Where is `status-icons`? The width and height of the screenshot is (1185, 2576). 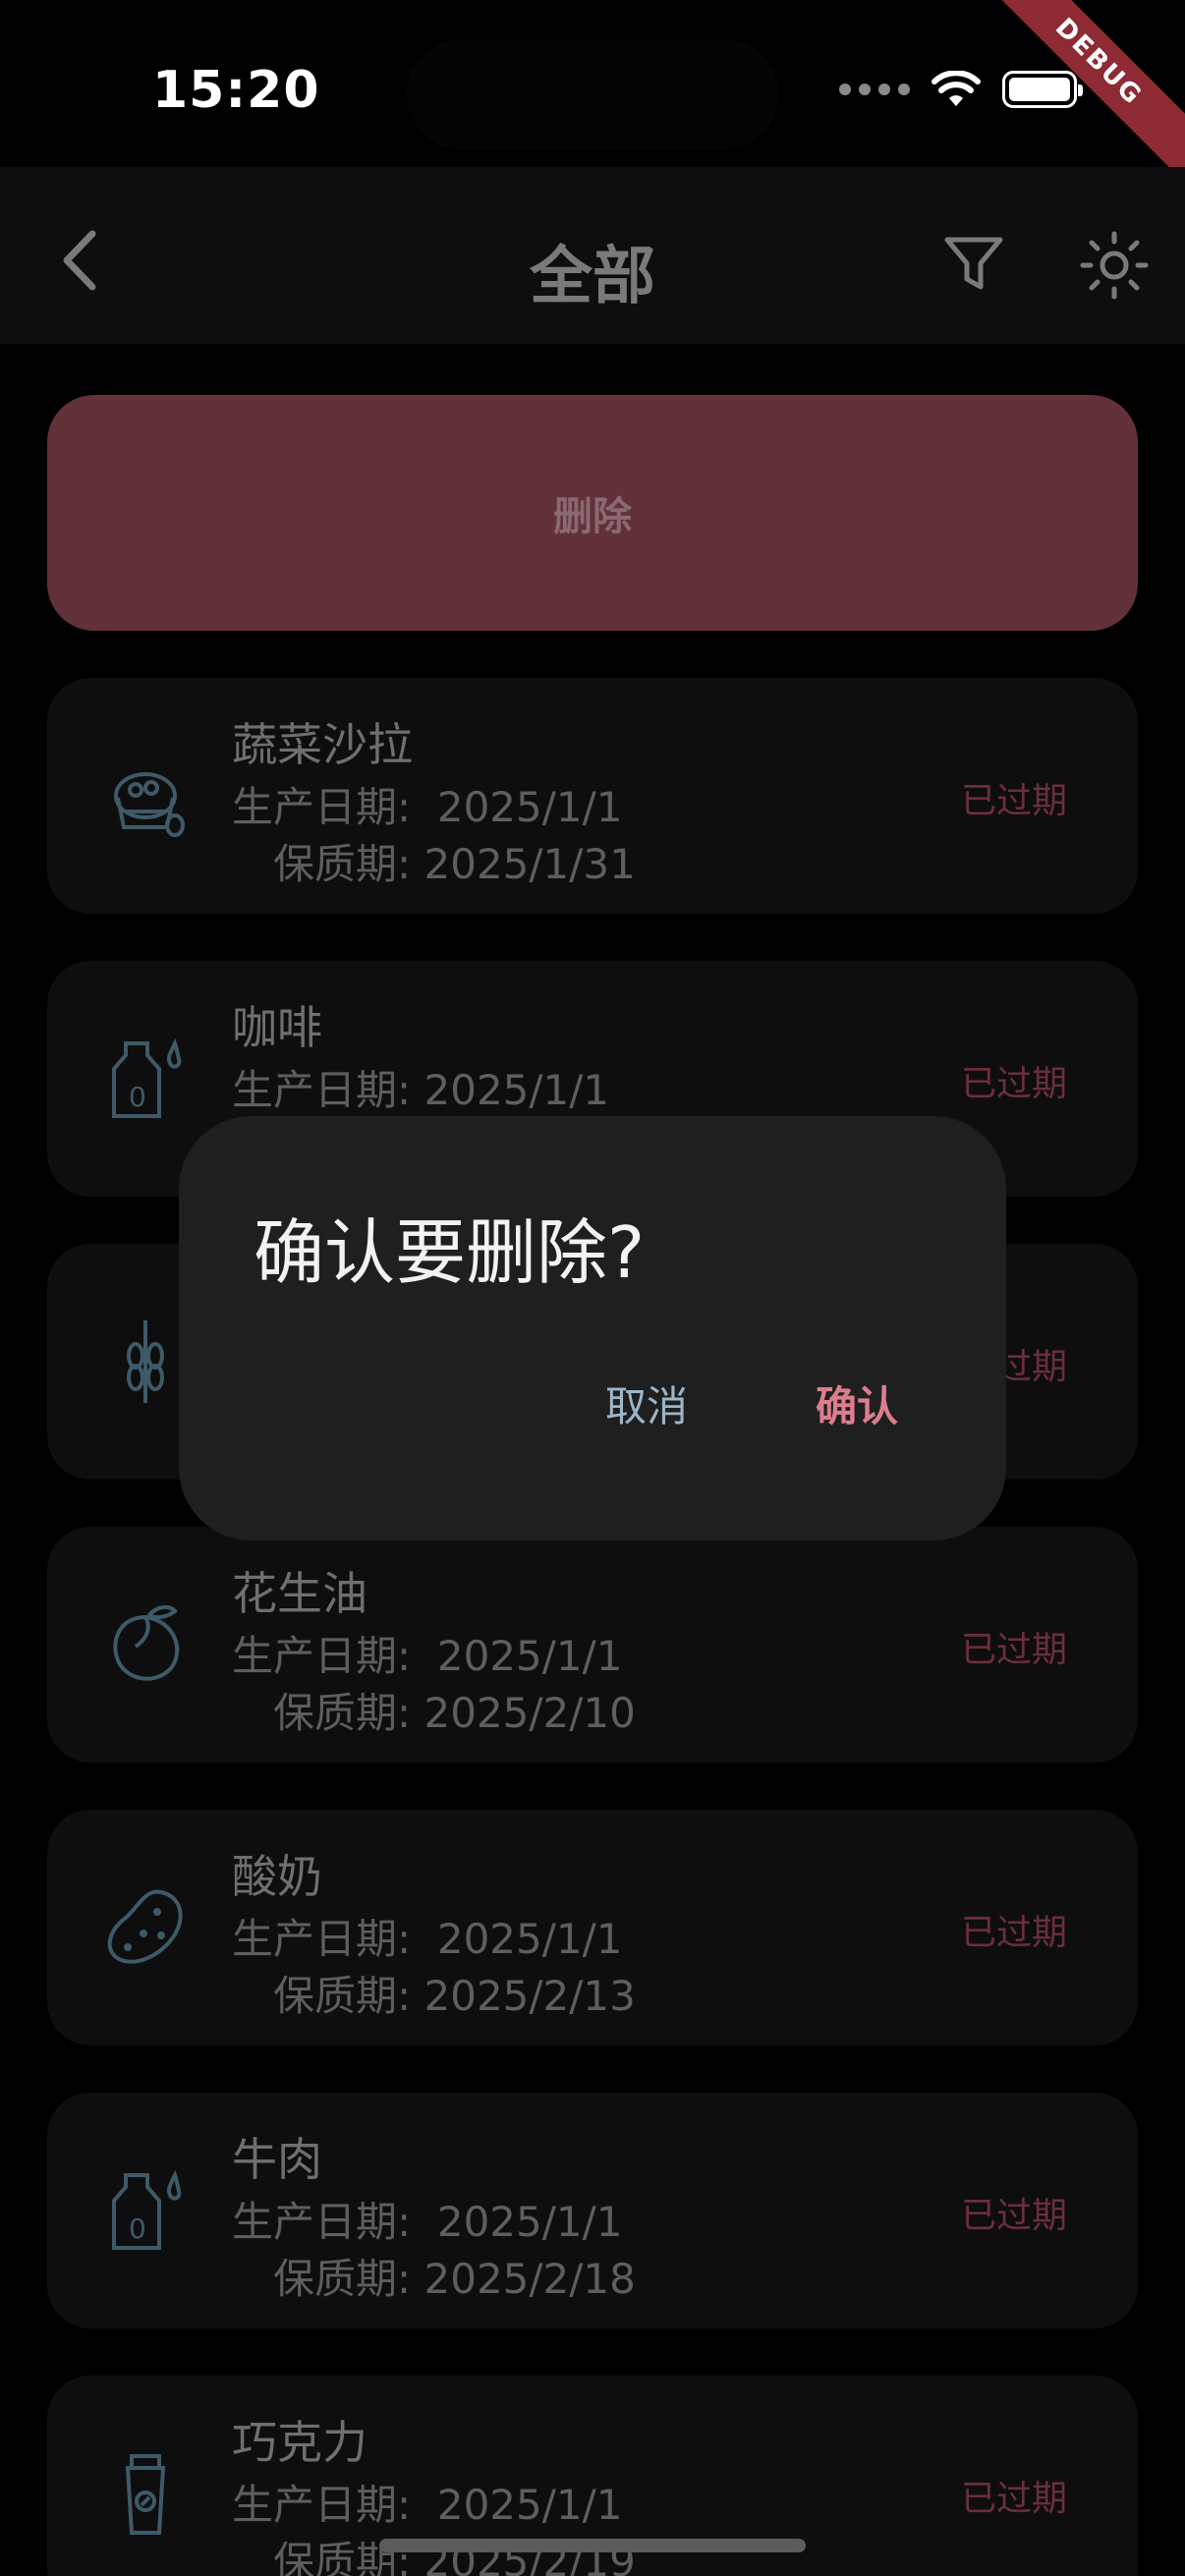 status-icons is located at coordinates (961, 89).